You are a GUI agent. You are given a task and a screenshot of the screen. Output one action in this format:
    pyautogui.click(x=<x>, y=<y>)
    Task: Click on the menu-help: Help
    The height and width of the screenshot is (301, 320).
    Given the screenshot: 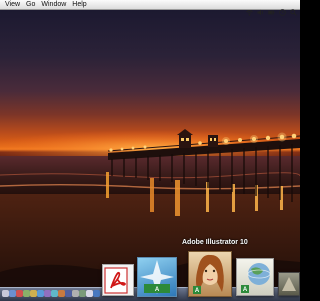 What is the action you would take?
    pyautogui.click(x=79, y=4)
    